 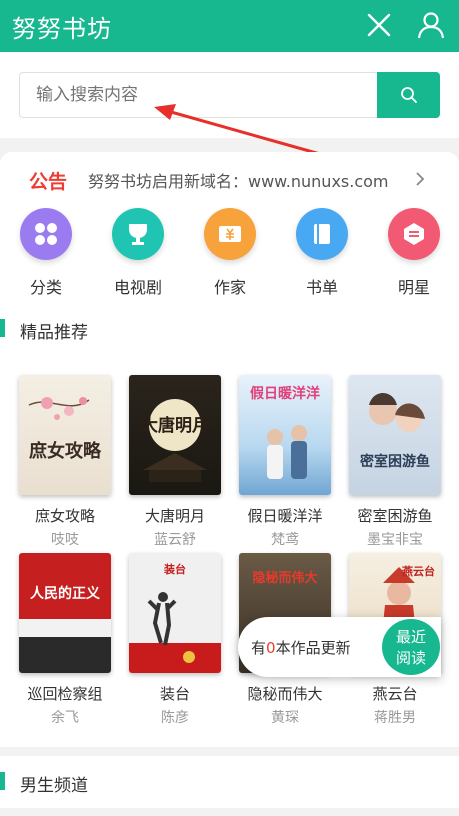 I want to click on book-cover: 庶女攻略, so click(x=65, y=435).